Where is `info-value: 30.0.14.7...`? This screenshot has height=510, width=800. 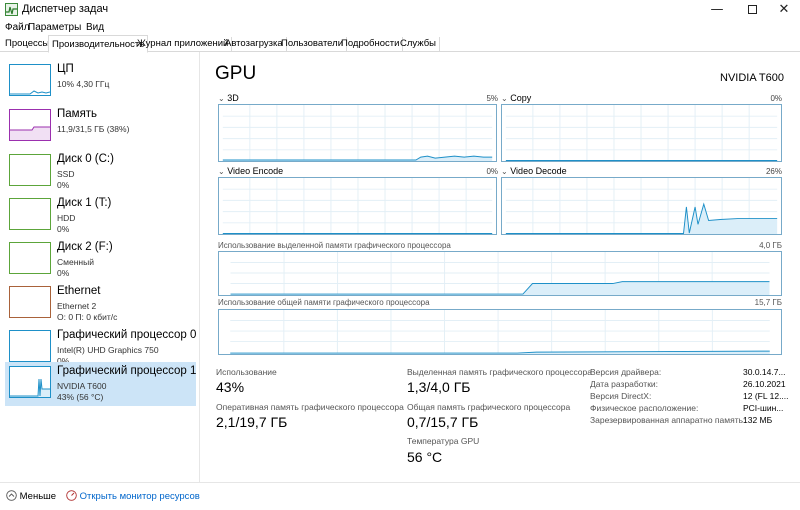 info-value: 30.0.14.7... is located at coordinates (764, 372).